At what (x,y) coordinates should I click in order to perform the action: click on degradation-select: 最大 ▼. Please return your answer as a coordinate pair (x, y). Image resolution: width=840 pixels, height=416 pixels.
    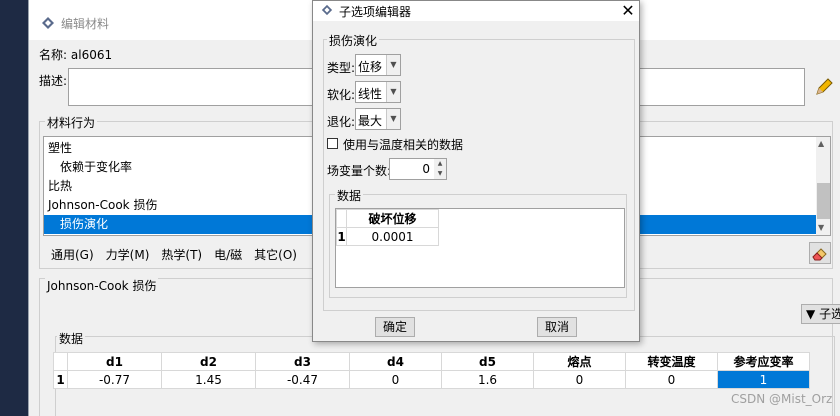
    Looking at the image, I should click on (378, 119).